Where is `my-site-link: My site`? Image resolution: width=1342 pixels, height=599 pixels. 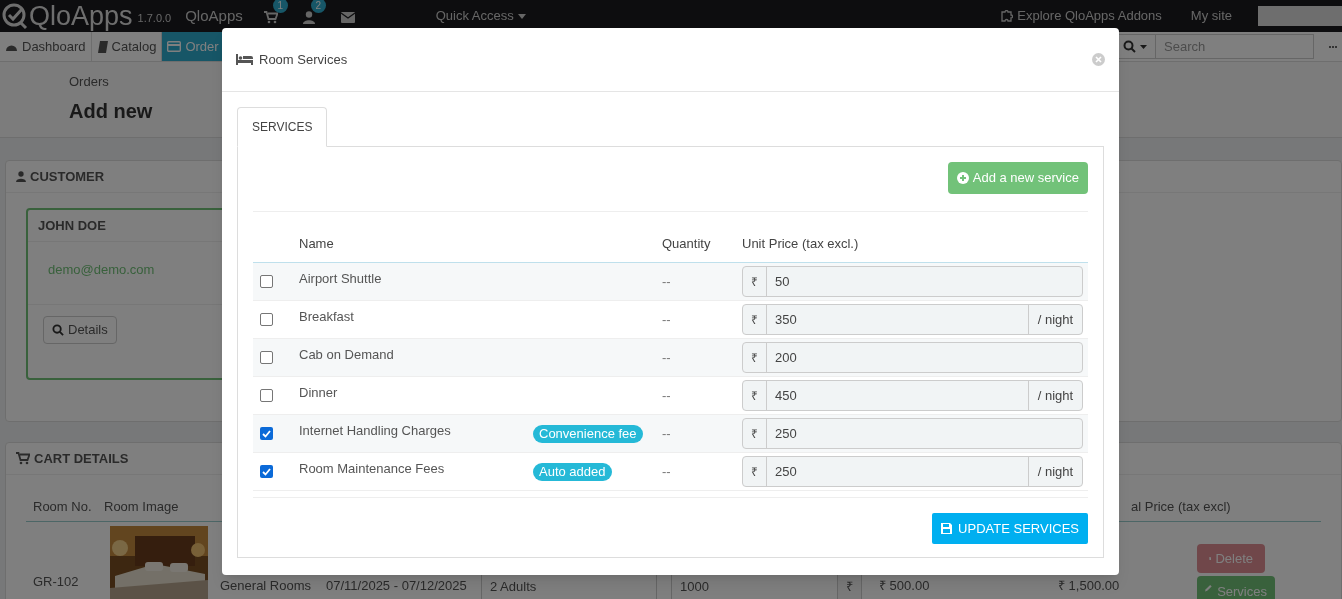 my-site-link: My site is located at coordinates (1211, 16).